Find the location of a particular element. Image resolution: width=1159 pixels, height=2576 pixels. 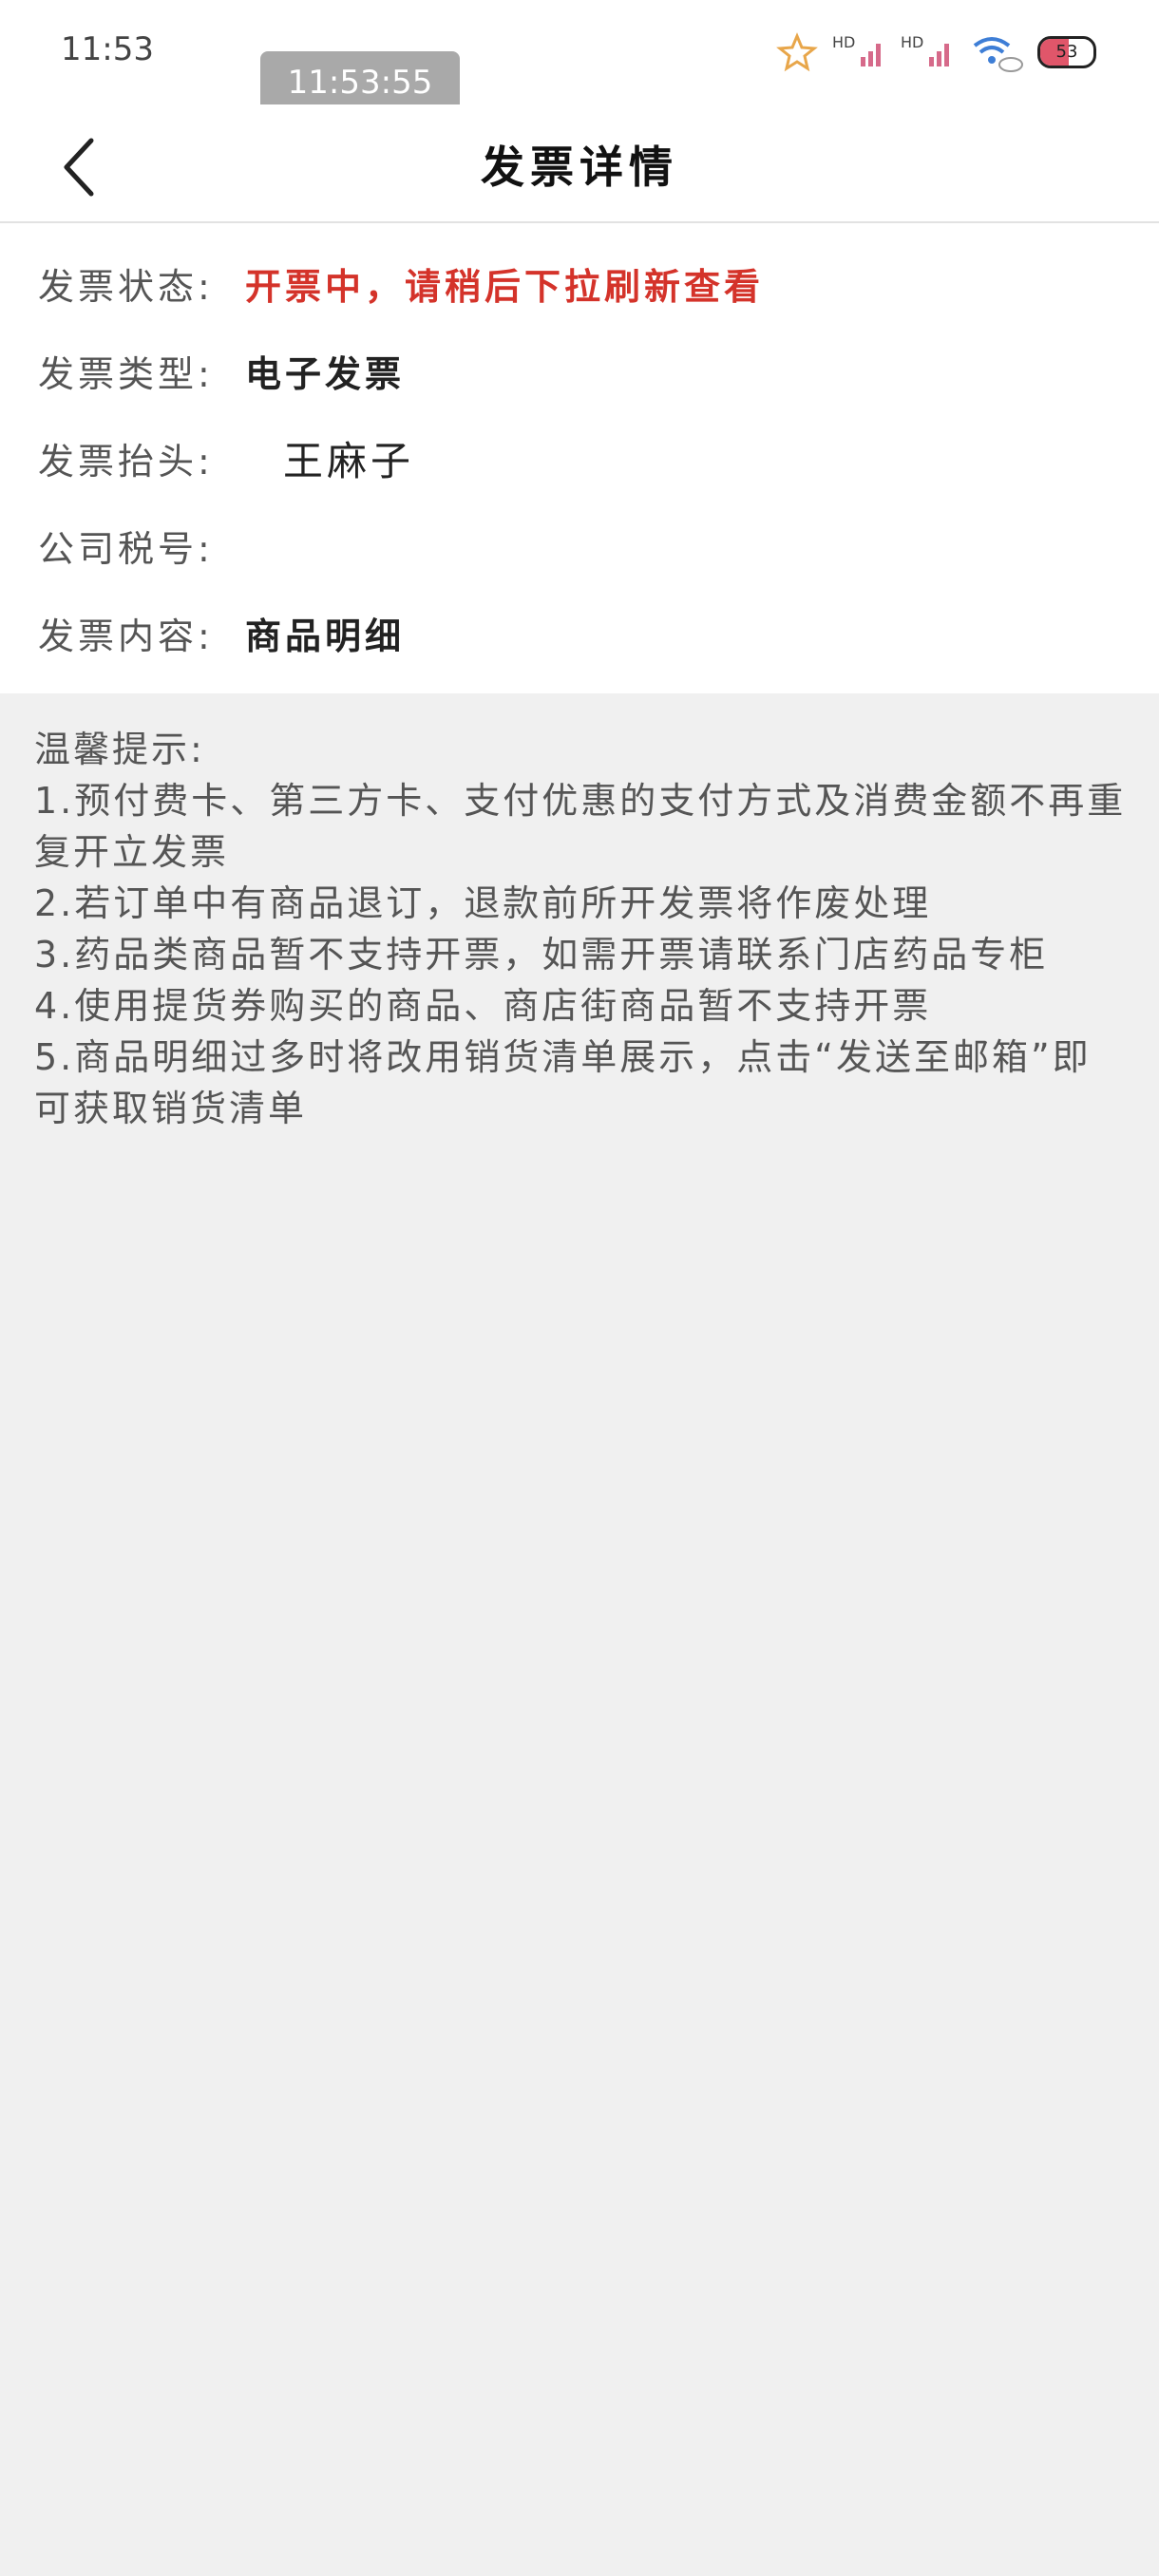

battery-icon: 53 is located at coordinates (1066, 52).